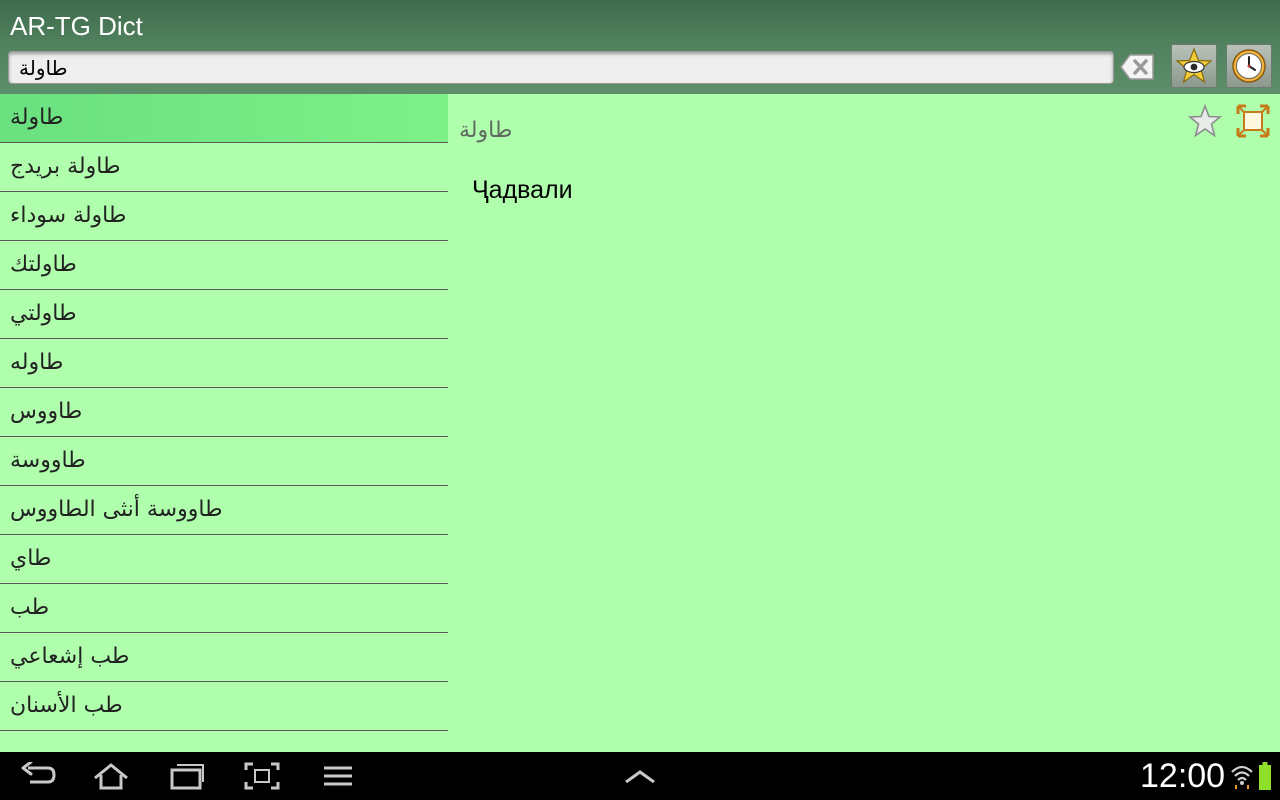 The height and width of the screenshot is (800, 1280). I want to click on fullscreen-icon, so click(1253, 121).